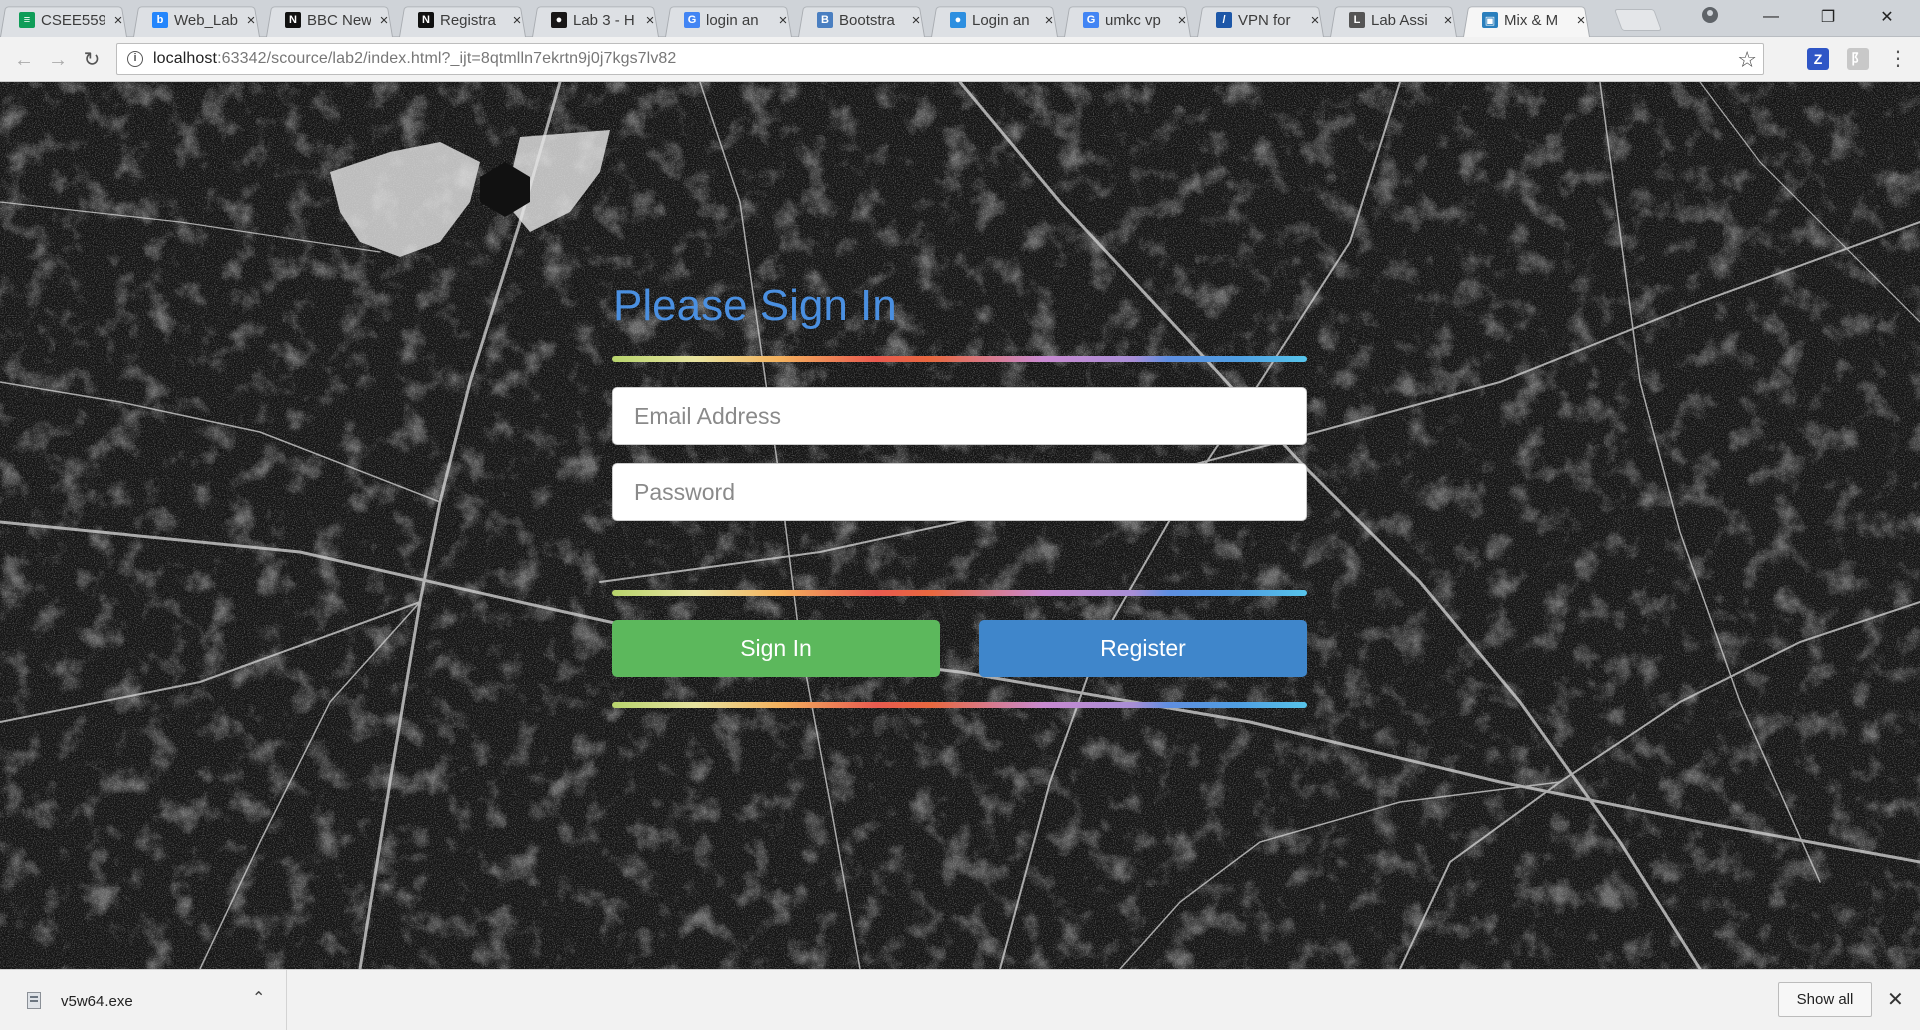  I want to click on browser-tab: L Lab Assi ×, so click(1393, 20).